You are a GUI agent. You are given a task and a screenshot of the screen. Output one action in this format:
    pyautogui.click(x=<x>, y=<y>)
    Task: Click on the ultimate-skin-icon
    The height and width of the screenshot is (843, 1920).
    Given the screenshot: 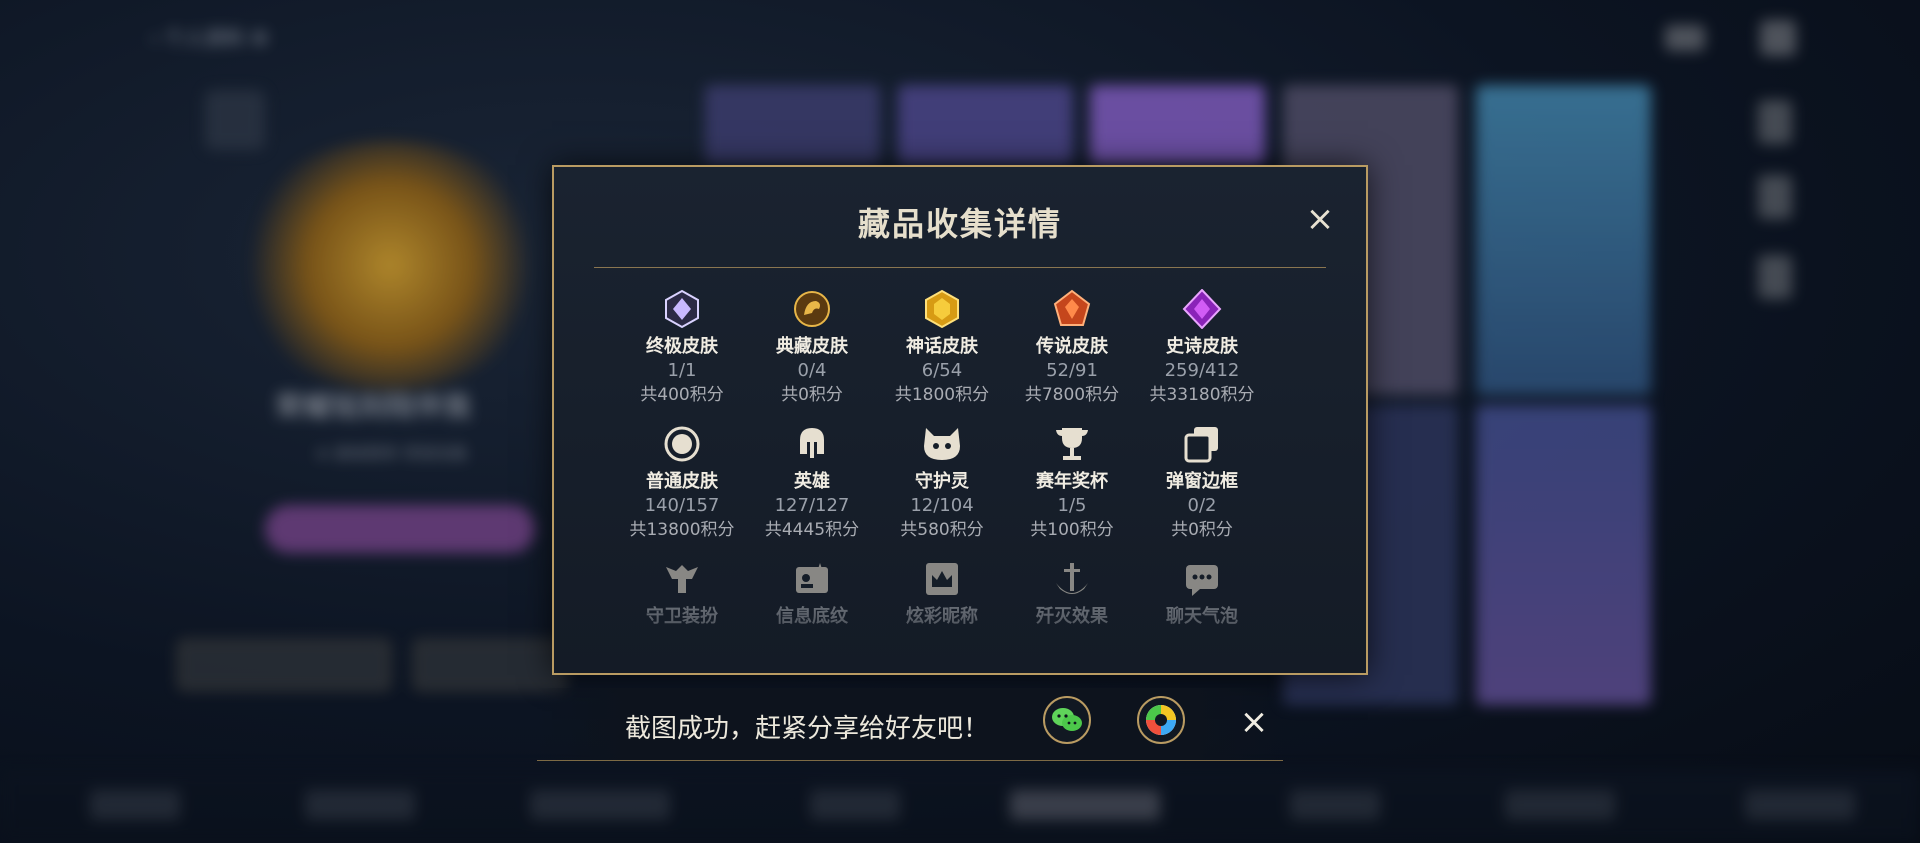 What is the action you would take?
    pyautogui.click(x=682, y=309)
    